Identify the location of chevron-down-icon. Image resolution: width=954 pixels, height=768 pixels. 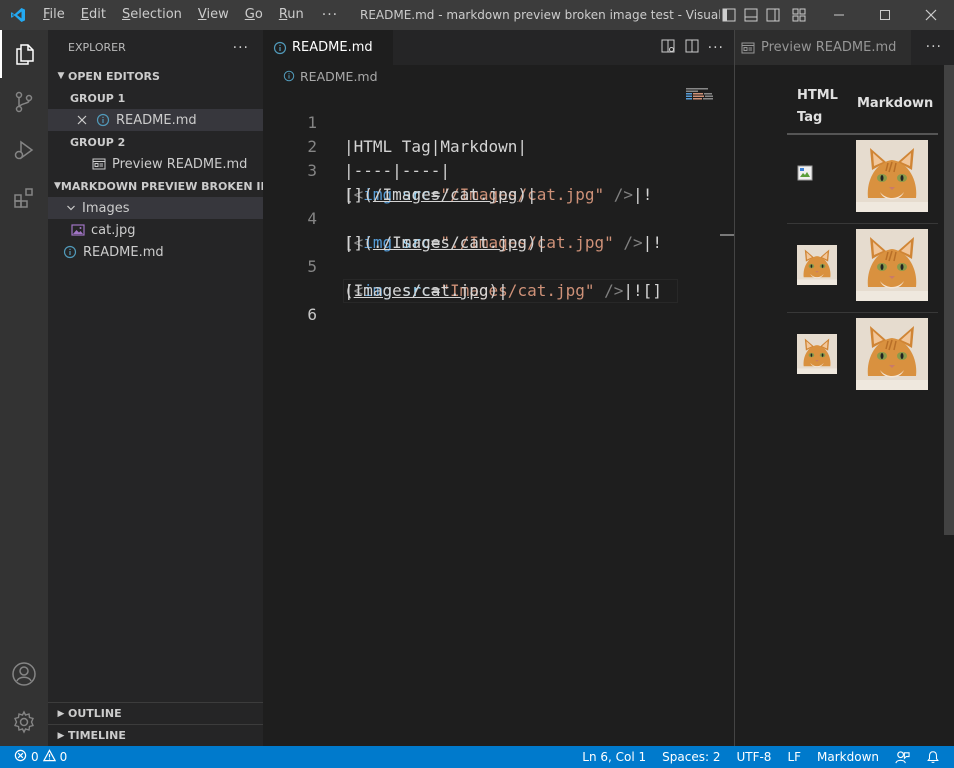
(71, 208).